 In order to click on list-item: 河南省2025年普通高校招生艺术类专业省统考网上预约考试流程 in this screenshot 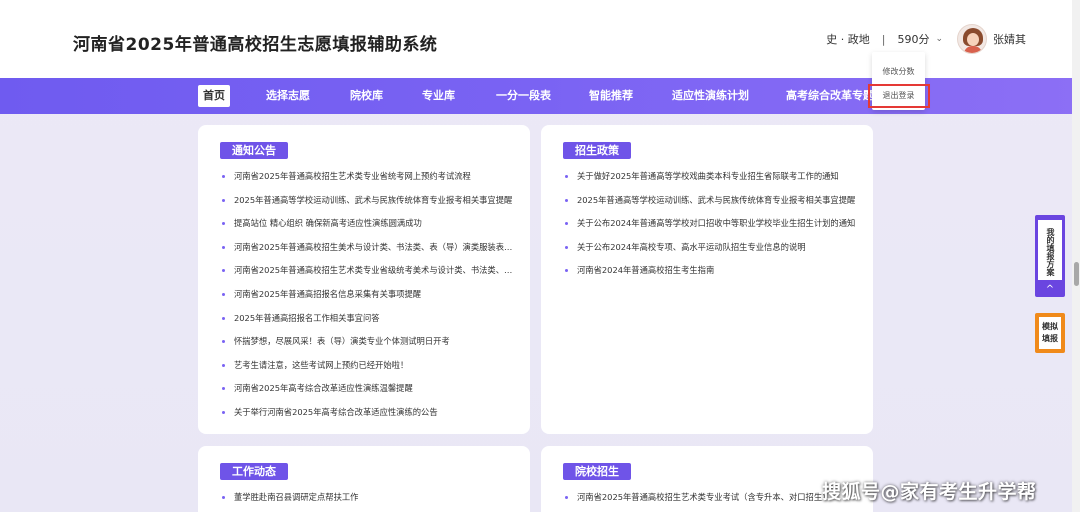, I will do `click(368, 177)`.